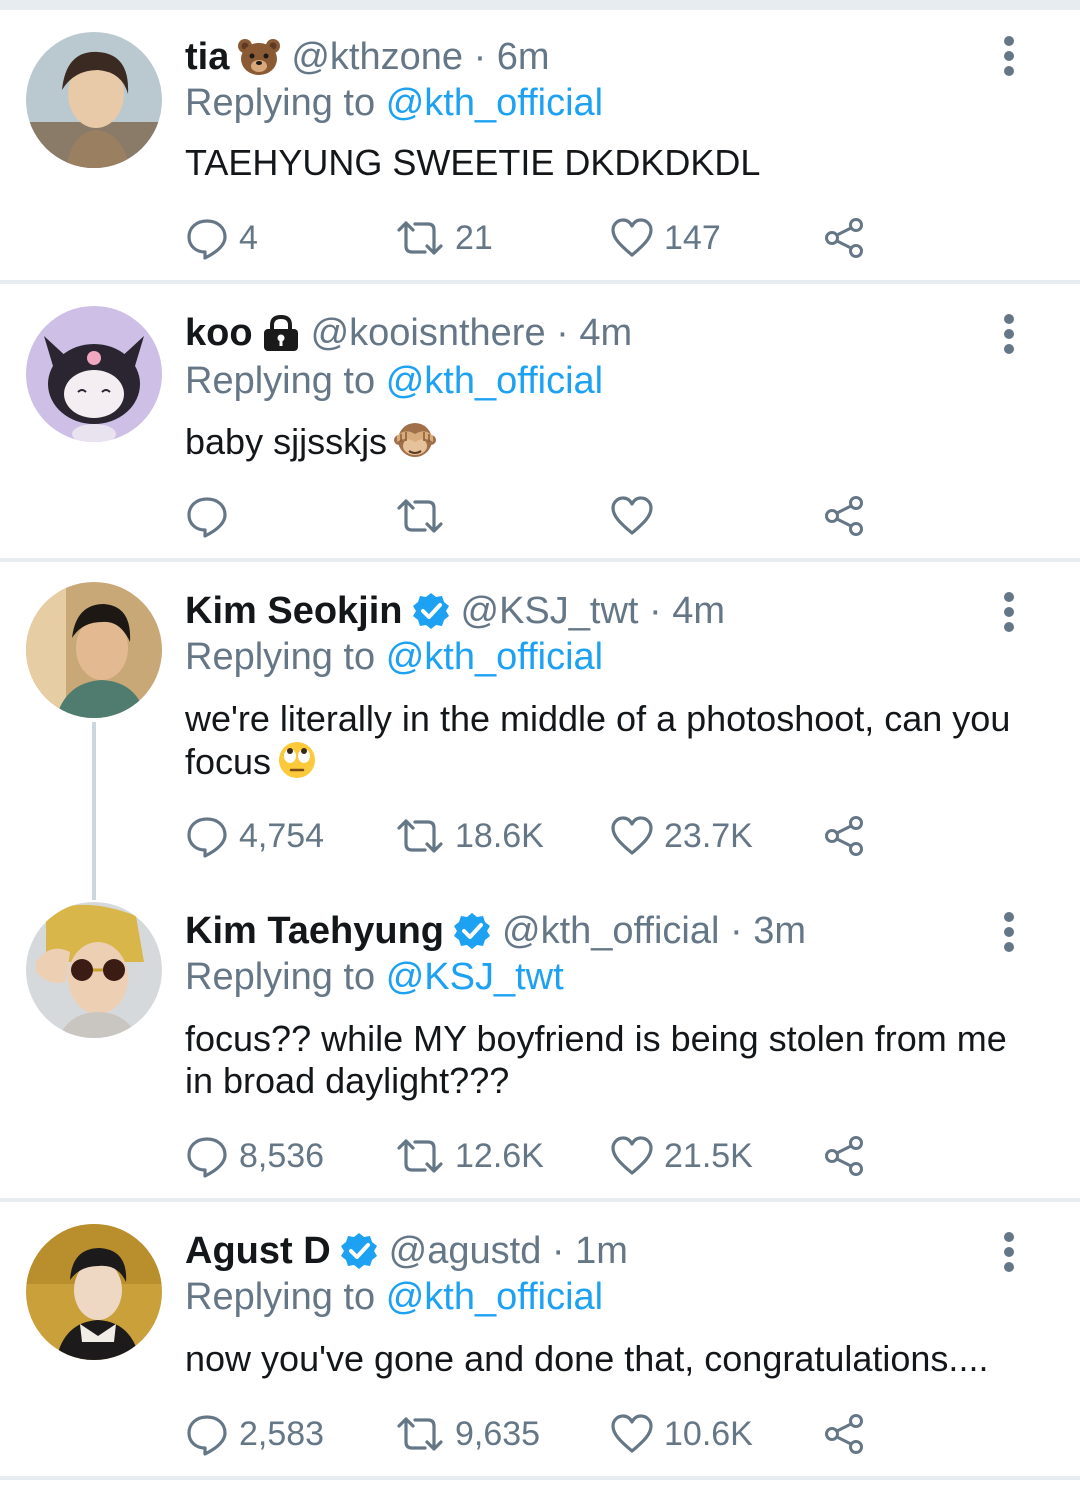 The height and width of the screenshot is (1486, 1080). I want to click on reply-button: 4,754, so click(254, 836).